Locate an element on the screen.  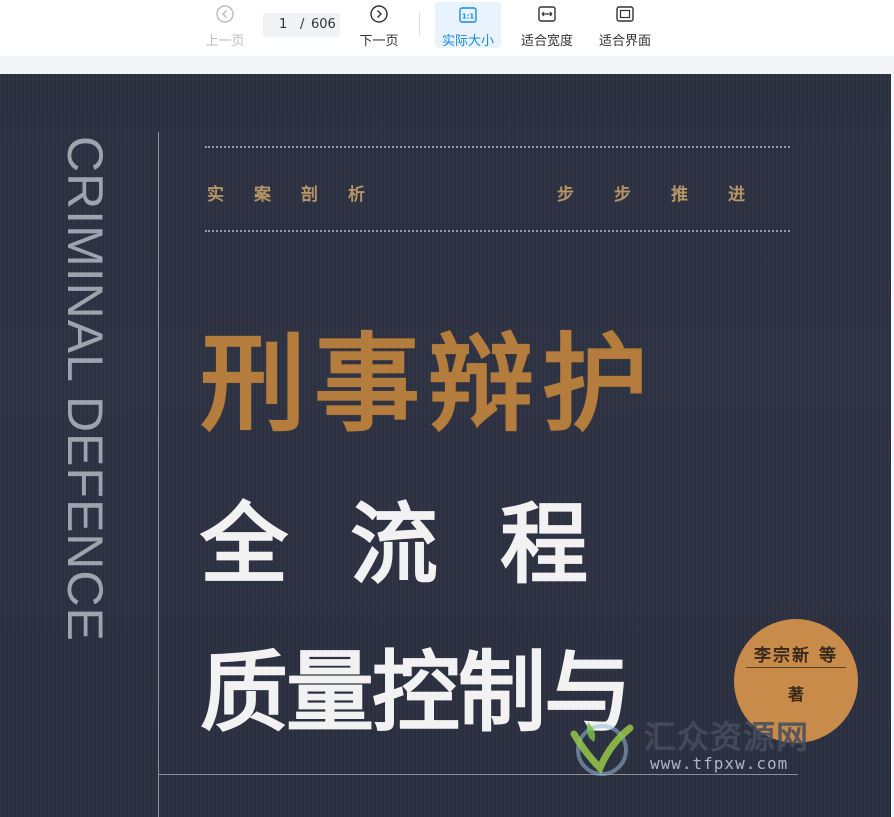
total-pages: 606 is located at coordinates (323, 24).